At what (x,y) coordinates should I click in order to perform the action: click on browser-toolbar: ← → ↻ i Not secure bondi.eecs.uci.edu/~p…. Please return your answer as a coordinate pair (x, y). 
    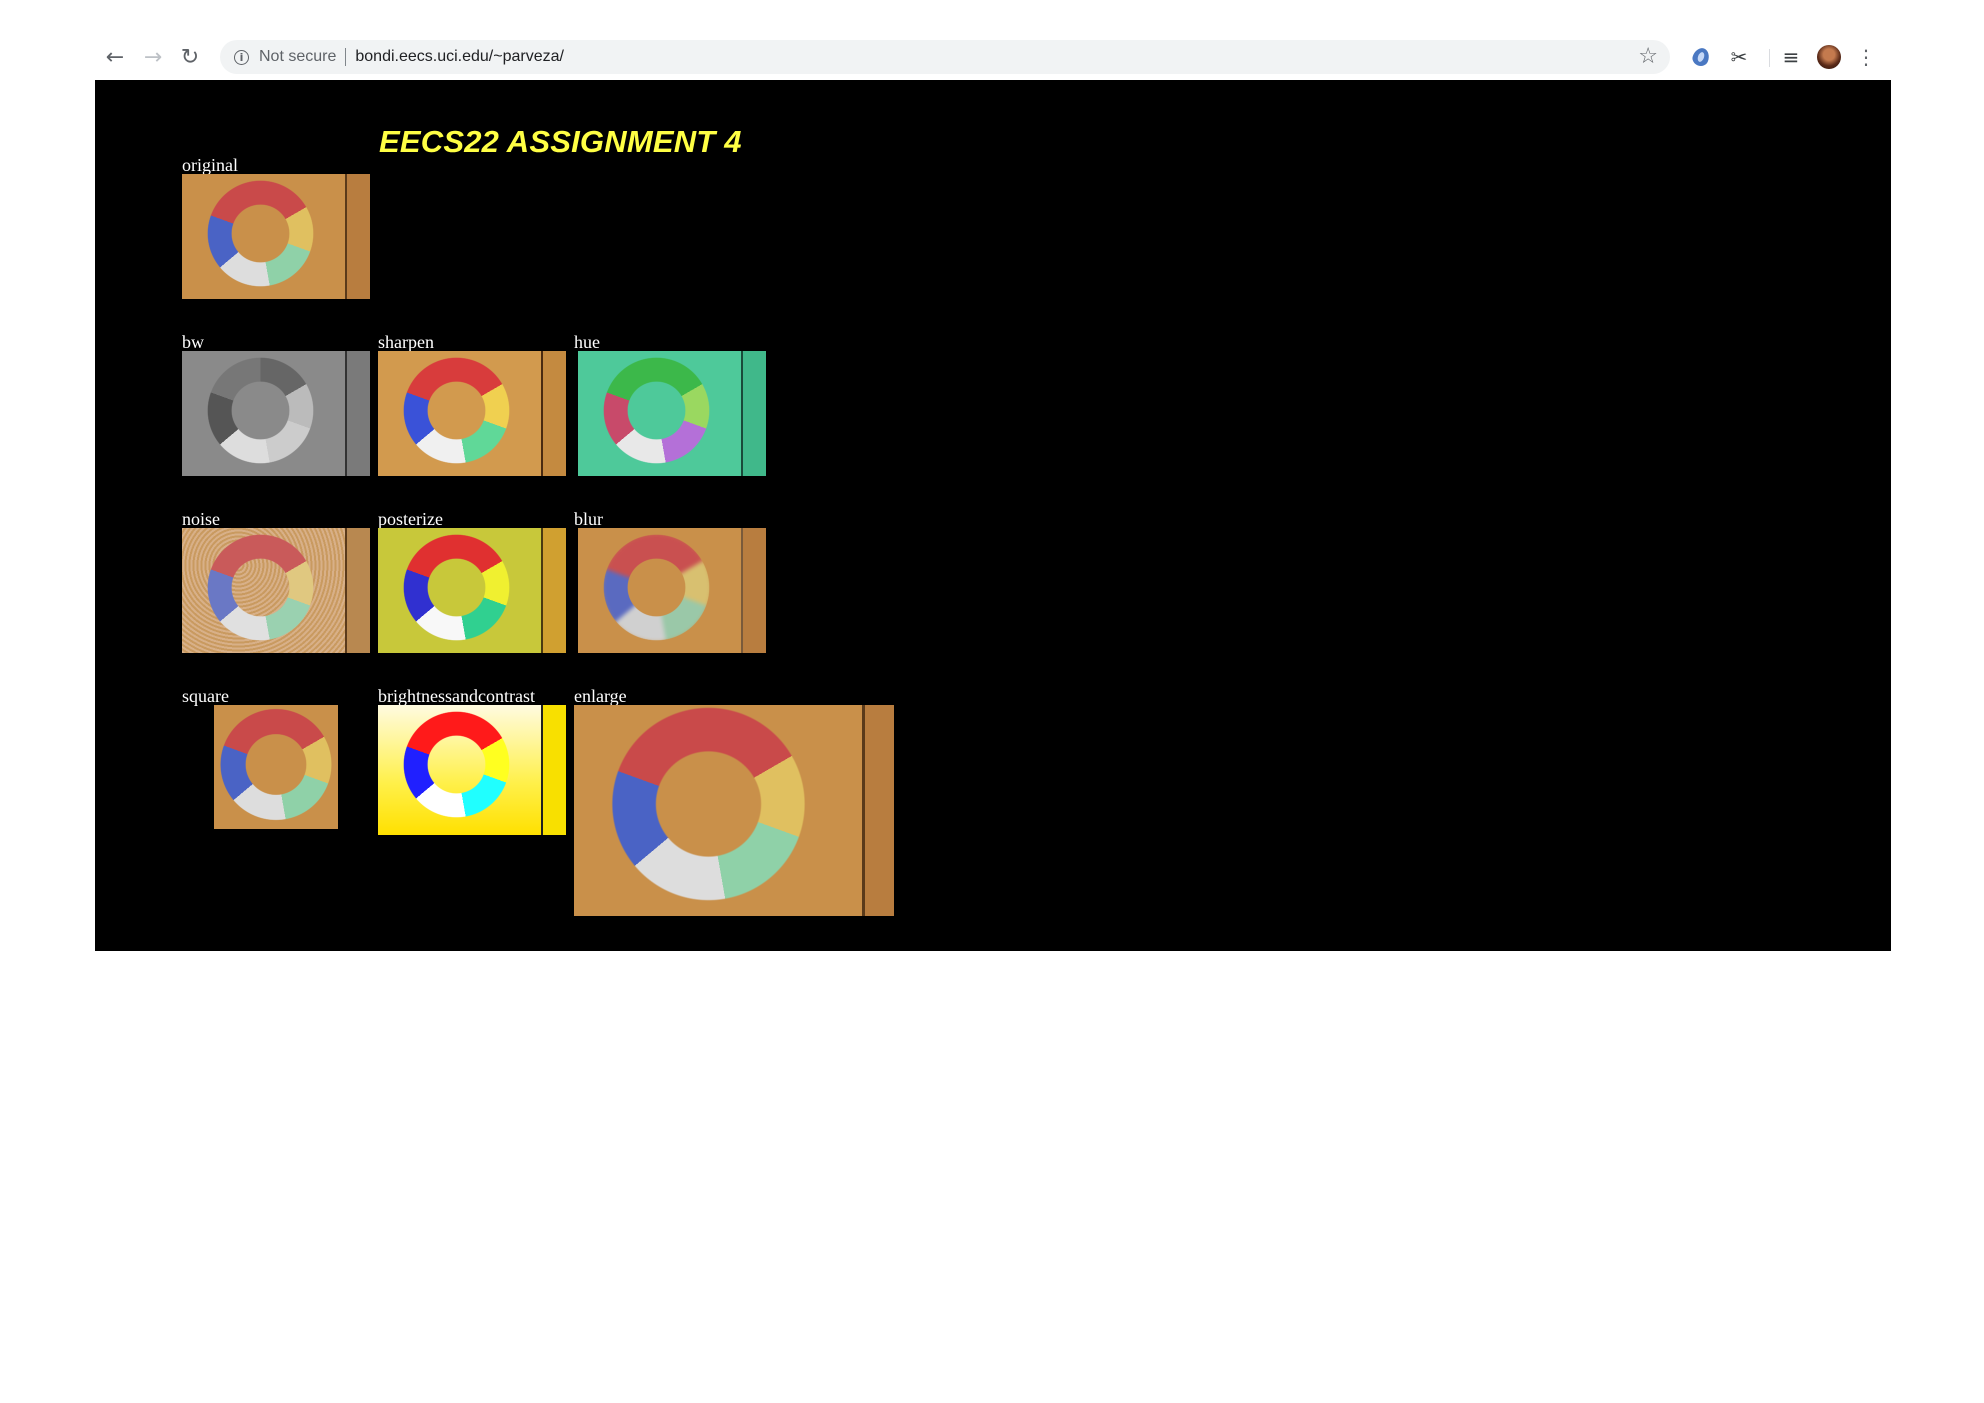
    Looking at the image, I should click on (992, 57).